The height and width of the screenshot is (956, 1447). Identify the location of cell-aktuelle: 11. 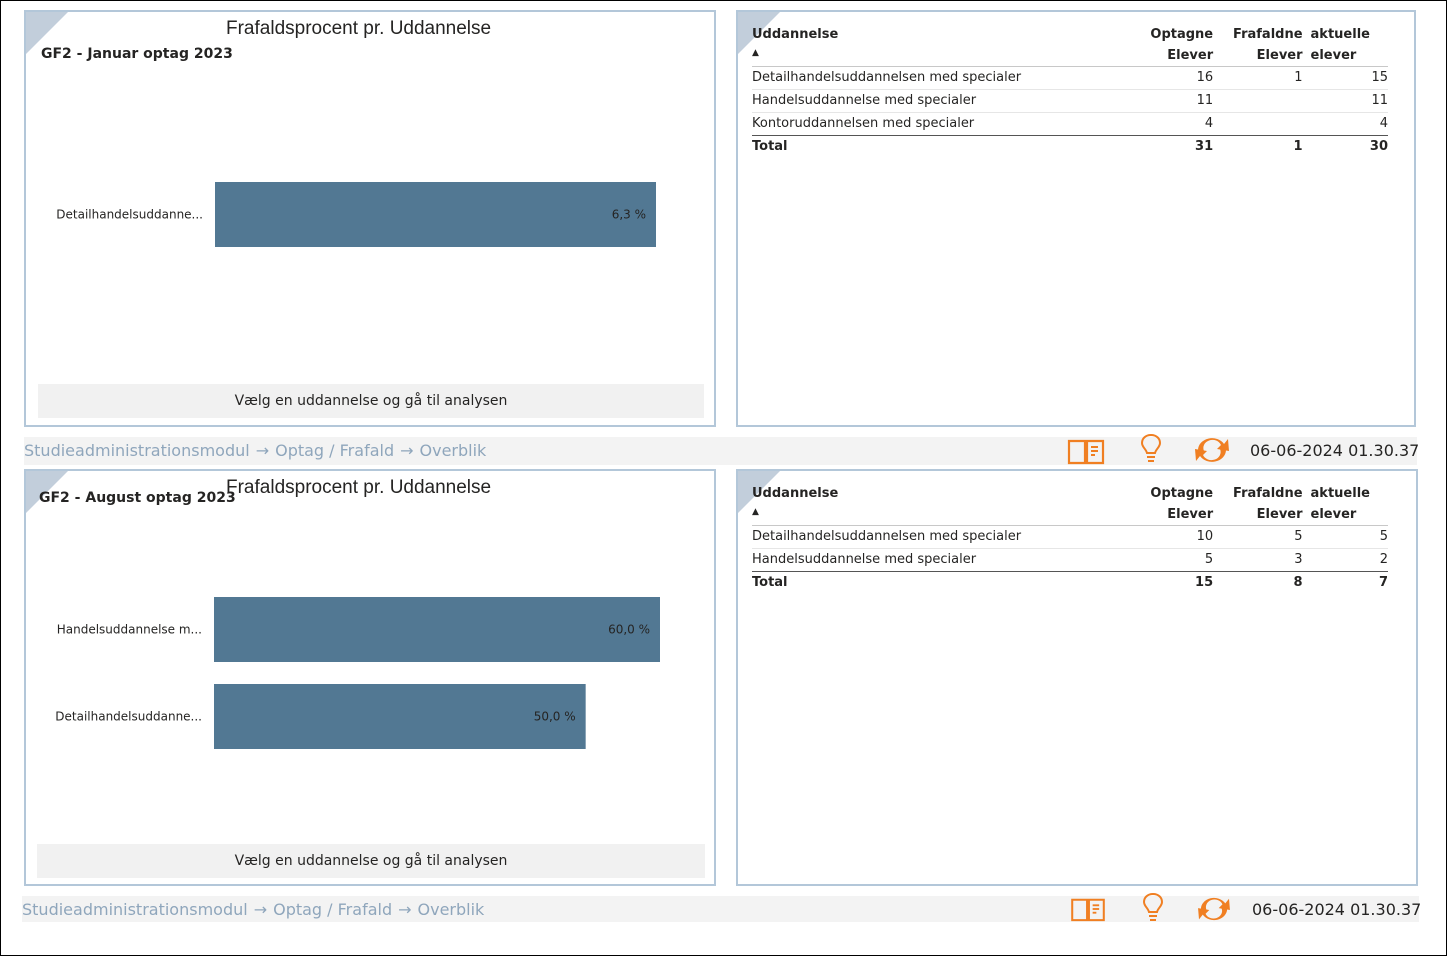
(1345, 101).